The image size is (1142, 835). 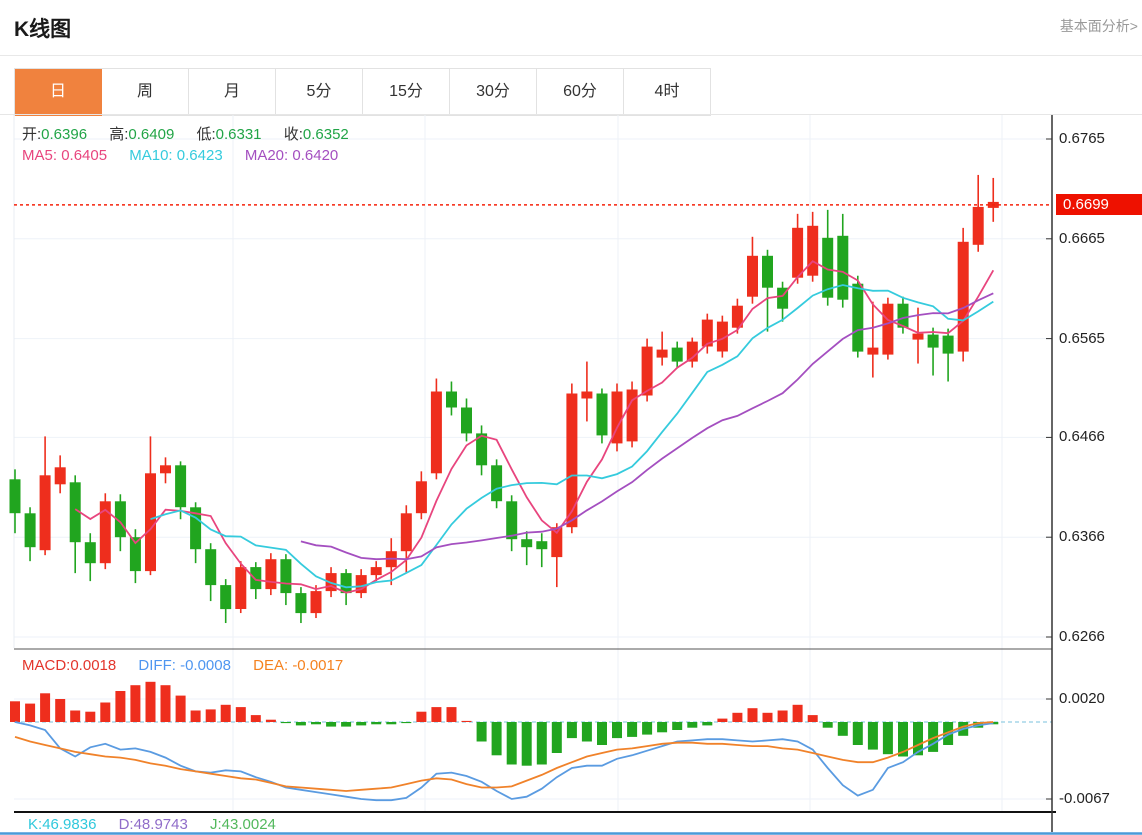 I want to click on low-value: 0.6331, so click(x=238, y=134).